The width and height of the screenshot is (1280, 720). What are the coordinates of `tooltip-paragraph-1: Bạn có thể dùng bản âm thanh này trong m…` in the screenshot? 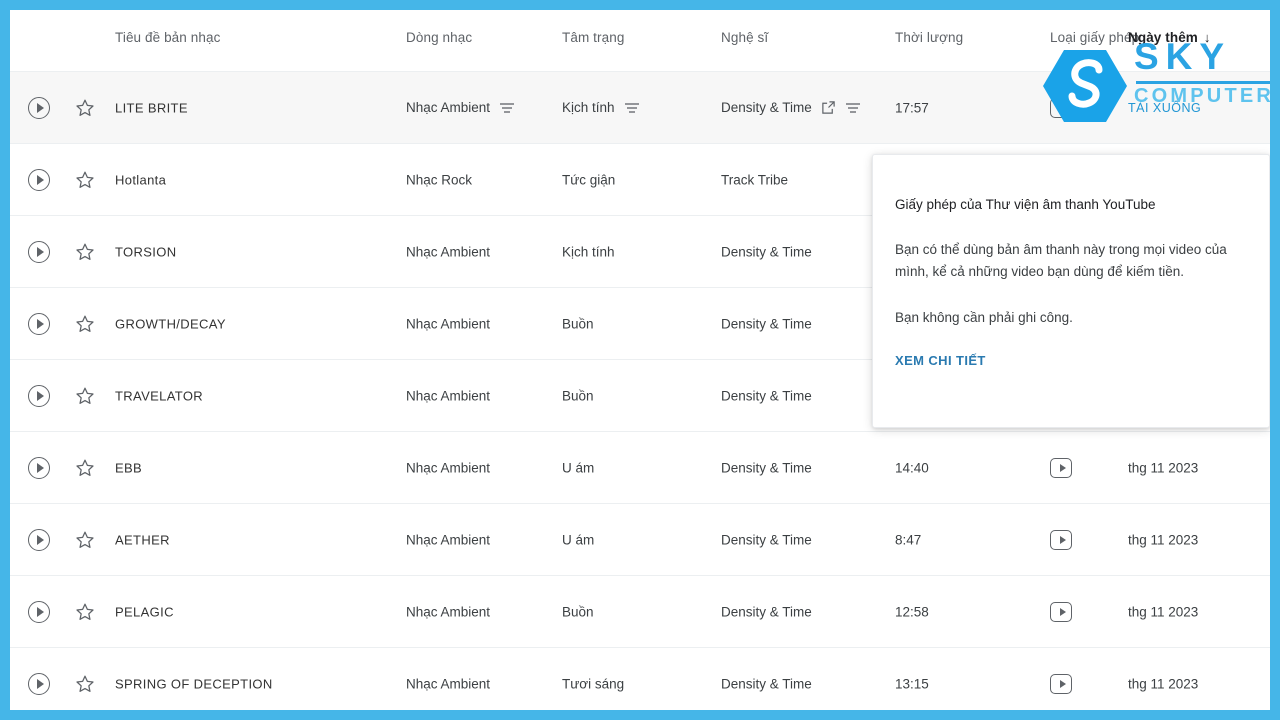 It's located at (1061, 260).